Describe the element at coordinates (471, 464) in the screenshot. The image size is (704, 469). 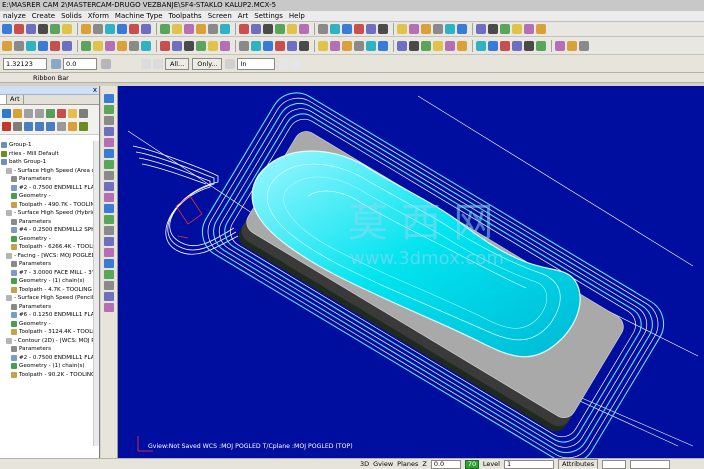
I see `status-color-swatch: 70` at that location.